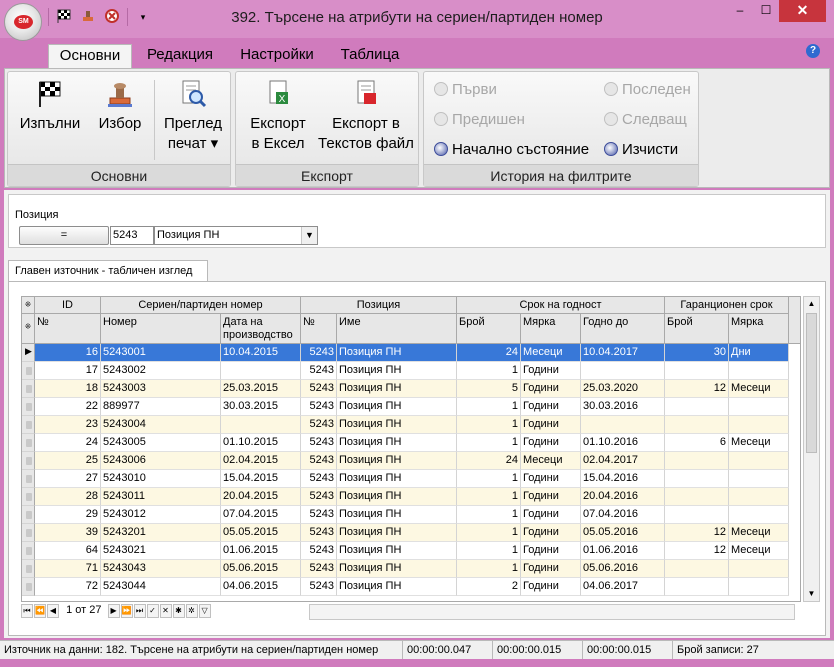 The height and width of the screenshot is (667, 834). What do you see at coordinates (236, 235) in the screenshot?
I see `filter-item-combo: Позиция ПН ▼` at bounding box center [236, 235].